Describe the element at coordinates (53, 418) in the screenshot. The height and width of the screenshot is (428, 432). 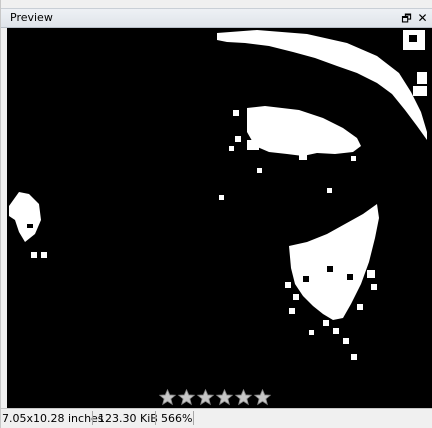
I see `image-dimensions: 7.05x10.28 inches` at that location.